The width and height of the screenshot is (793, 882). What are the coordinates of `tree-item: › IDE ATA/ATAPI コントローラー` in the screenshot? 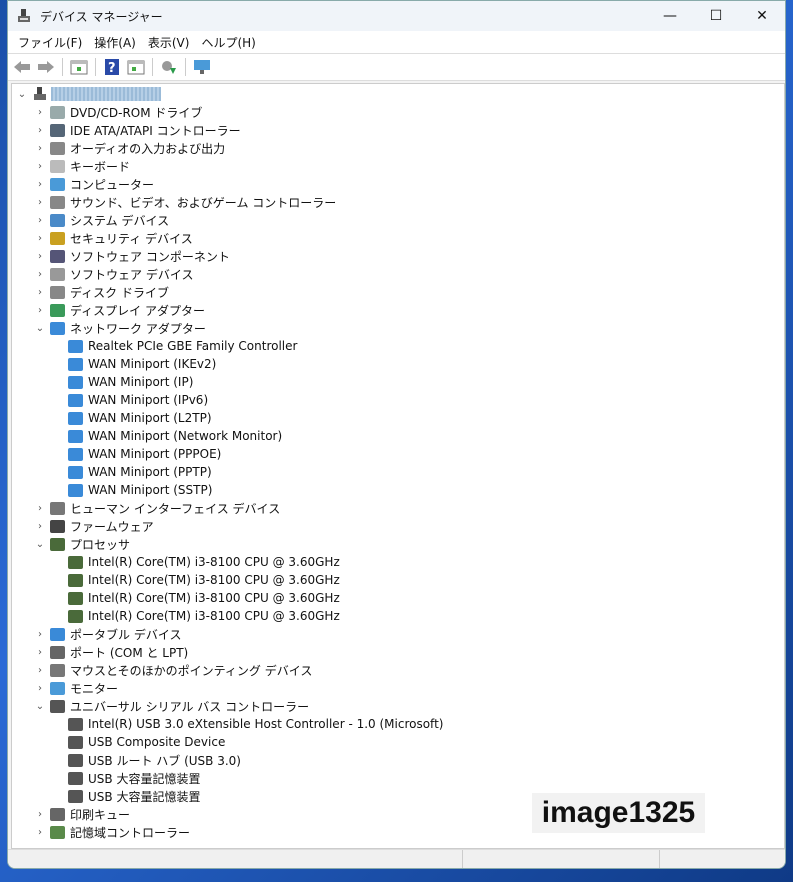 It's located at (137, 130).